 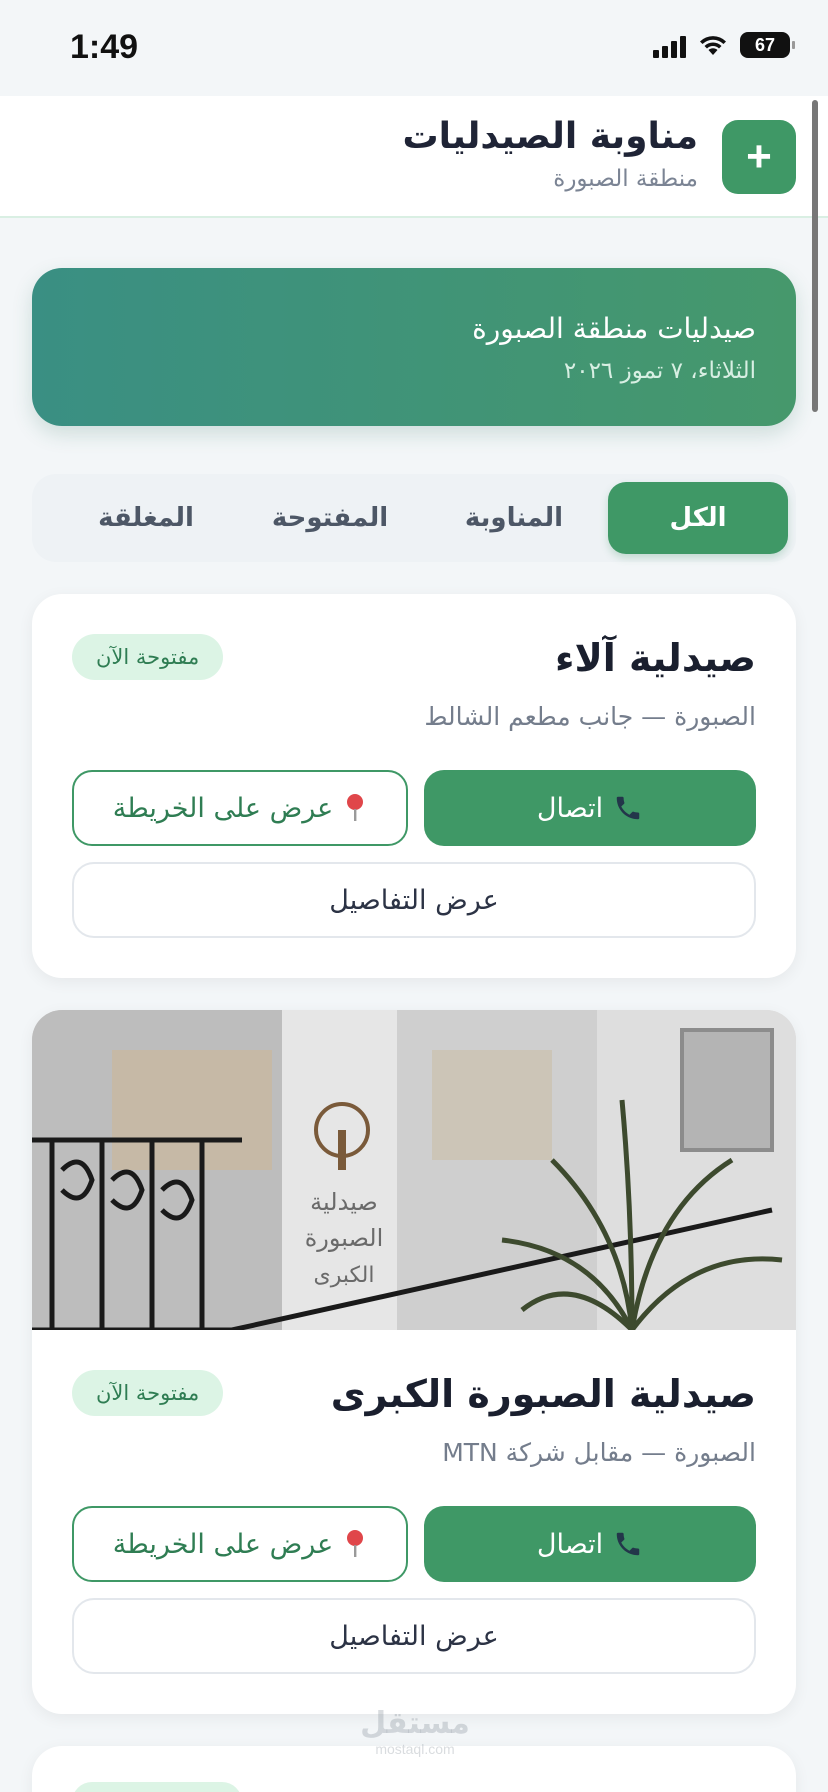 I want to click on watermark-logo: مستقل mostaql.com, so click(x=415, y=1731).